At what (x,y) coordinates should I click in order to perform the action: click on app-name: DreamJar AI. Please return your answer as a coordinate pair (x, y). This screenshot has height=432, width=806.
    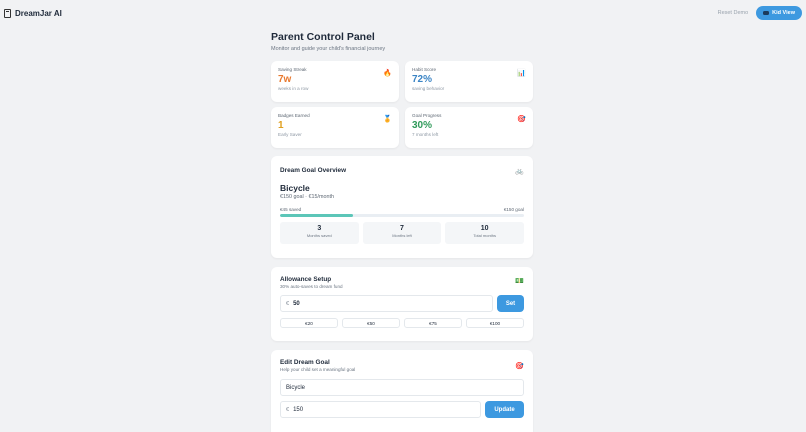
    Looking at the image, I should click on (38, 13).